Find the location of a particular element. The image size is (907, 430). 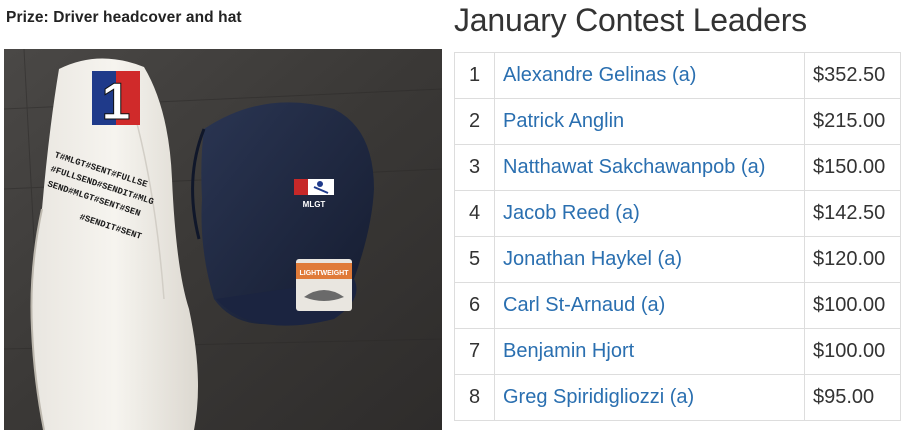

name-cell: Carl St-Arnaud (a) is located at coordinates (649, 305).